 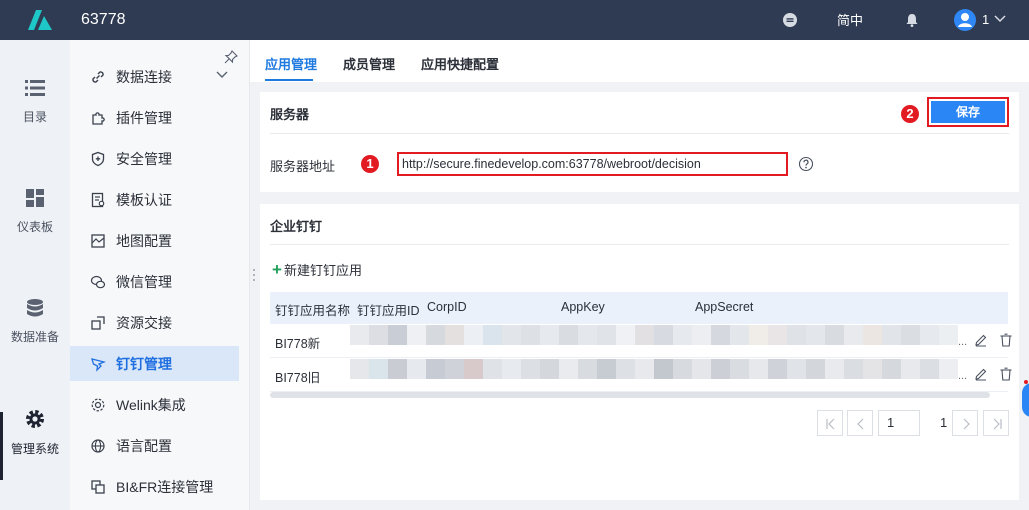 What do you see at coordinates (860, 423) in the screenshot?
I see `prev-page-button` at bounding box center [860, 423].